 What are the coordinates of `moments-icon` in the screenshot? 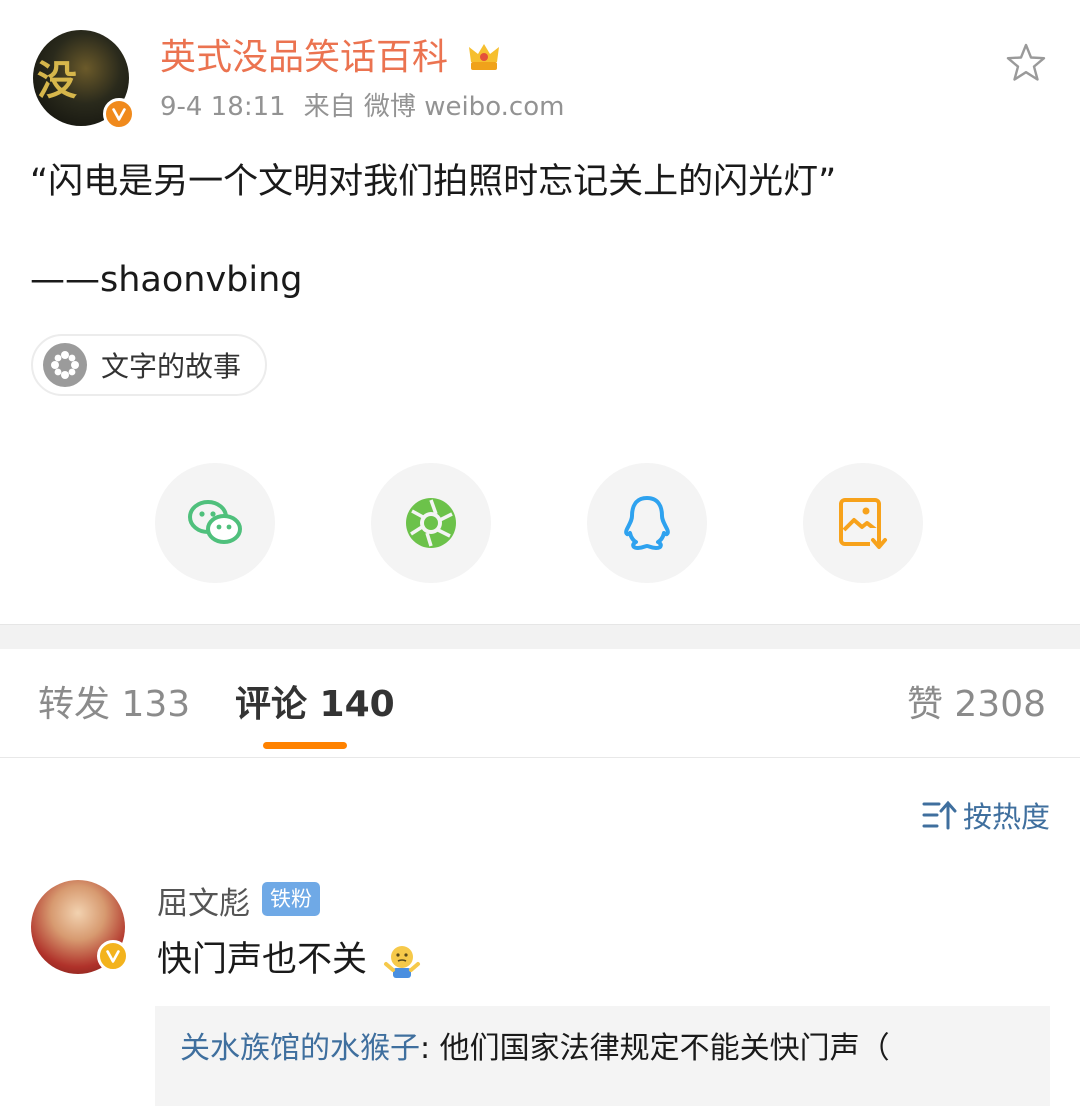 It's located at (431, 523).